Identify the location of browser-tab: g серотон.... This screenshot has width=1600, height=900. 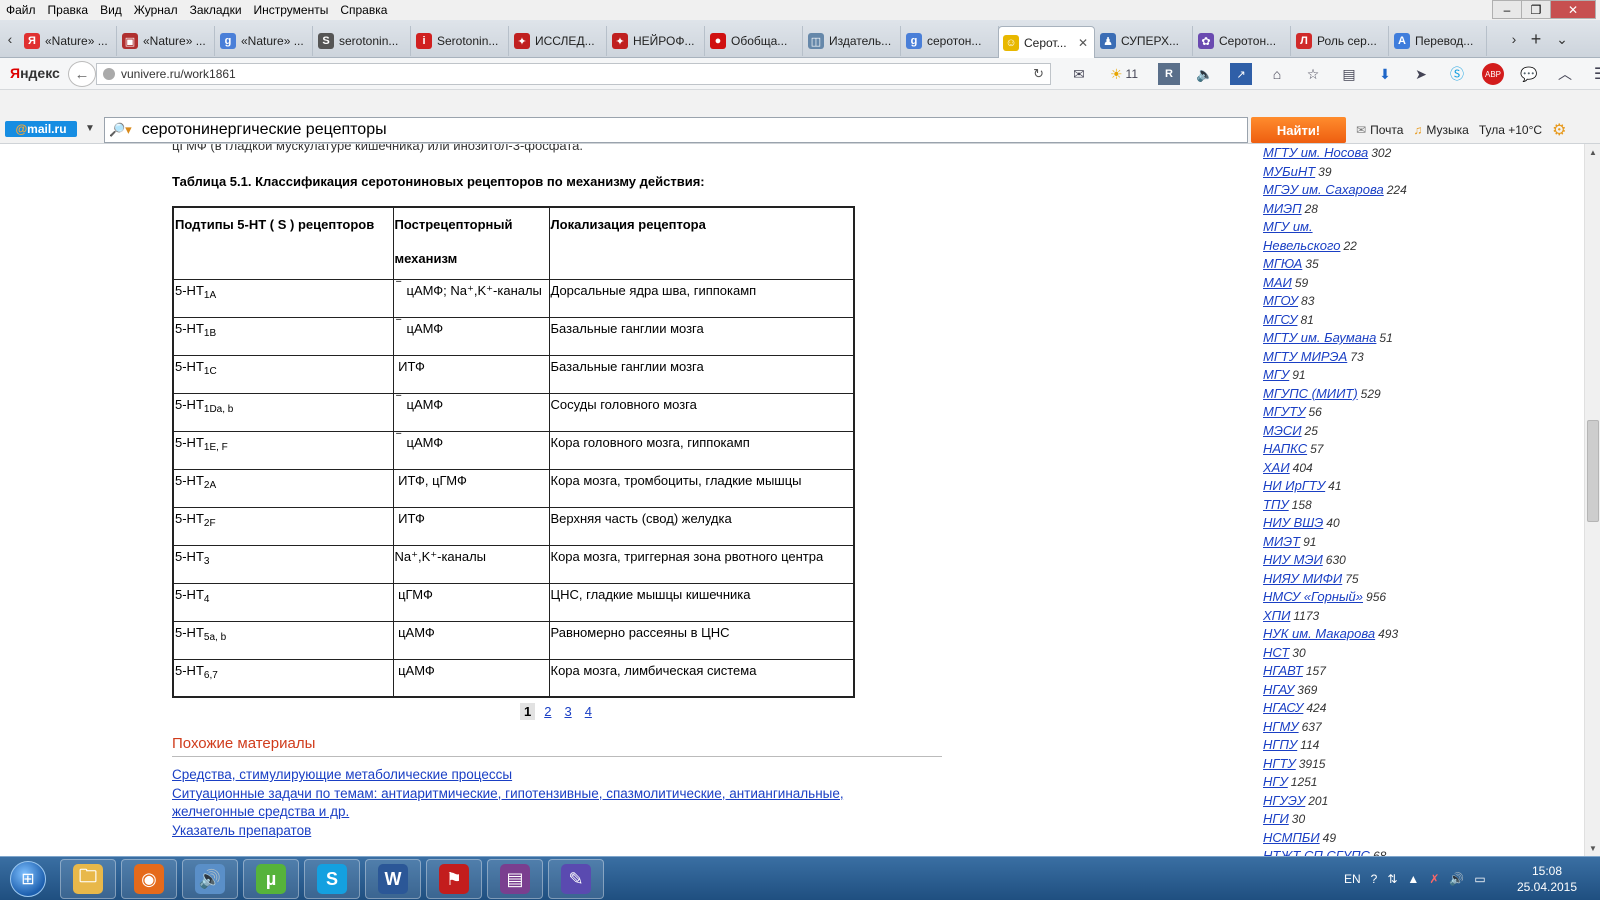
(950, 41).